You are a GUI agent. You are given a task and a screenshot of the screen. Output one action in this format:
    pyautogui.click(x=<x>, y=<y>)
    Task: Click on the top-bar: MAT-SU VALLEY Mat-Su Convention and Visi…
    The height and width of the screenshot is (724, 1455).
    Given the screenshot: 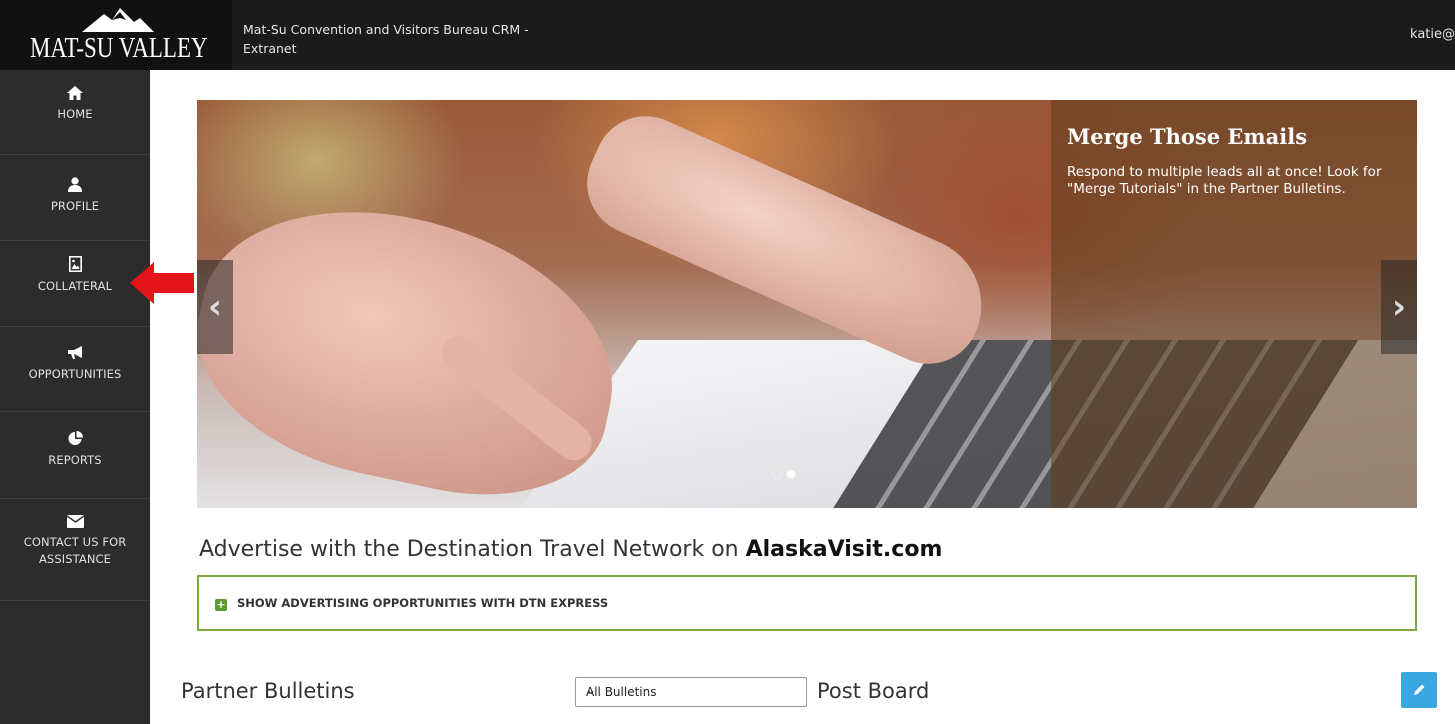 What is the action you would take?
    pyautogui.click(x=727, y=35)
    